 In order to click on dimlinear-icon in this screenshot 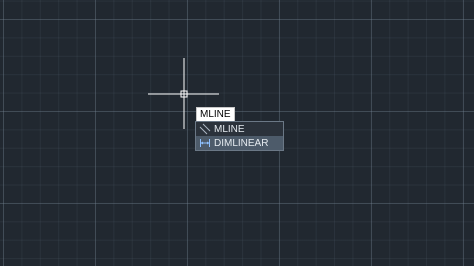, I will do `click(205, 143)`.